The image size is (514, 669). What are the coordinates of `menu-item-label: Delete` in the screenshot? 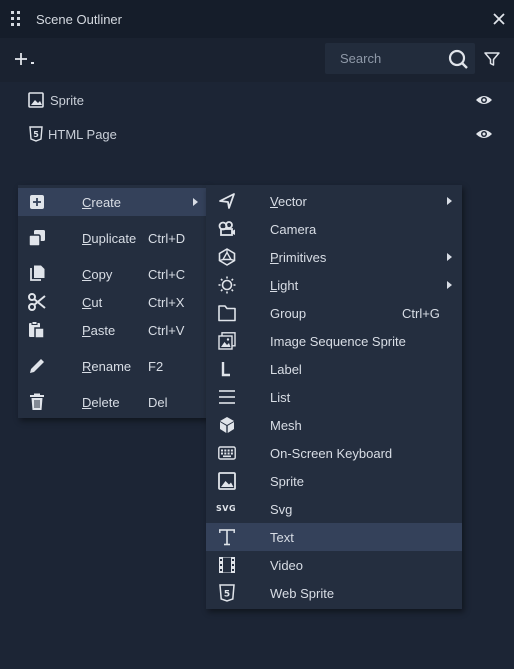 It's located at (101, 402).